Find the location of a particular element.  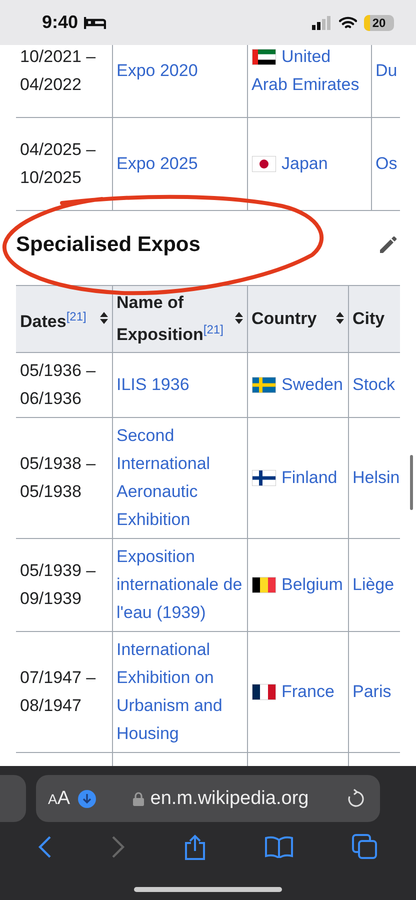

exposition-link: ILIS 1936 is located at coordinates (180, 384).